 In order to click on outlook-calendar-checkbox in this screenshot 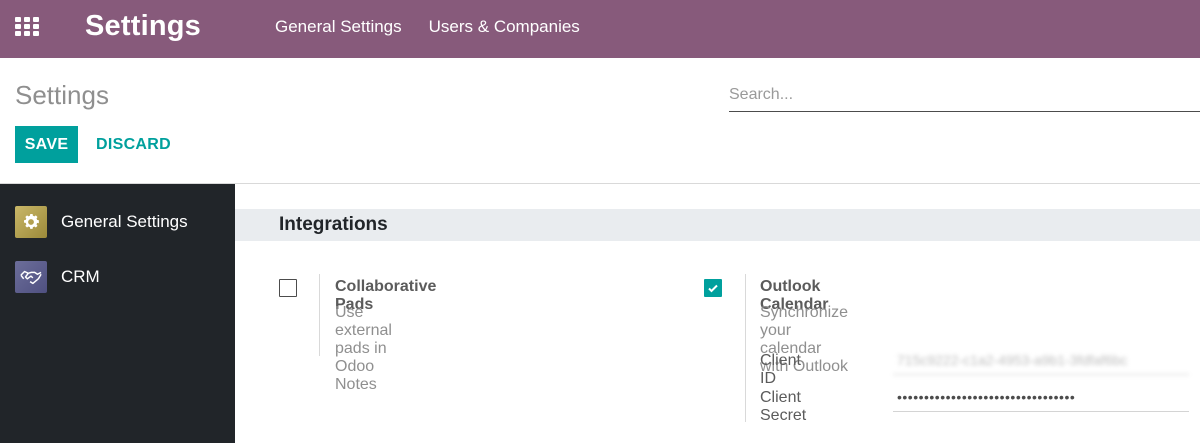, I will do `click(713, 288)`.